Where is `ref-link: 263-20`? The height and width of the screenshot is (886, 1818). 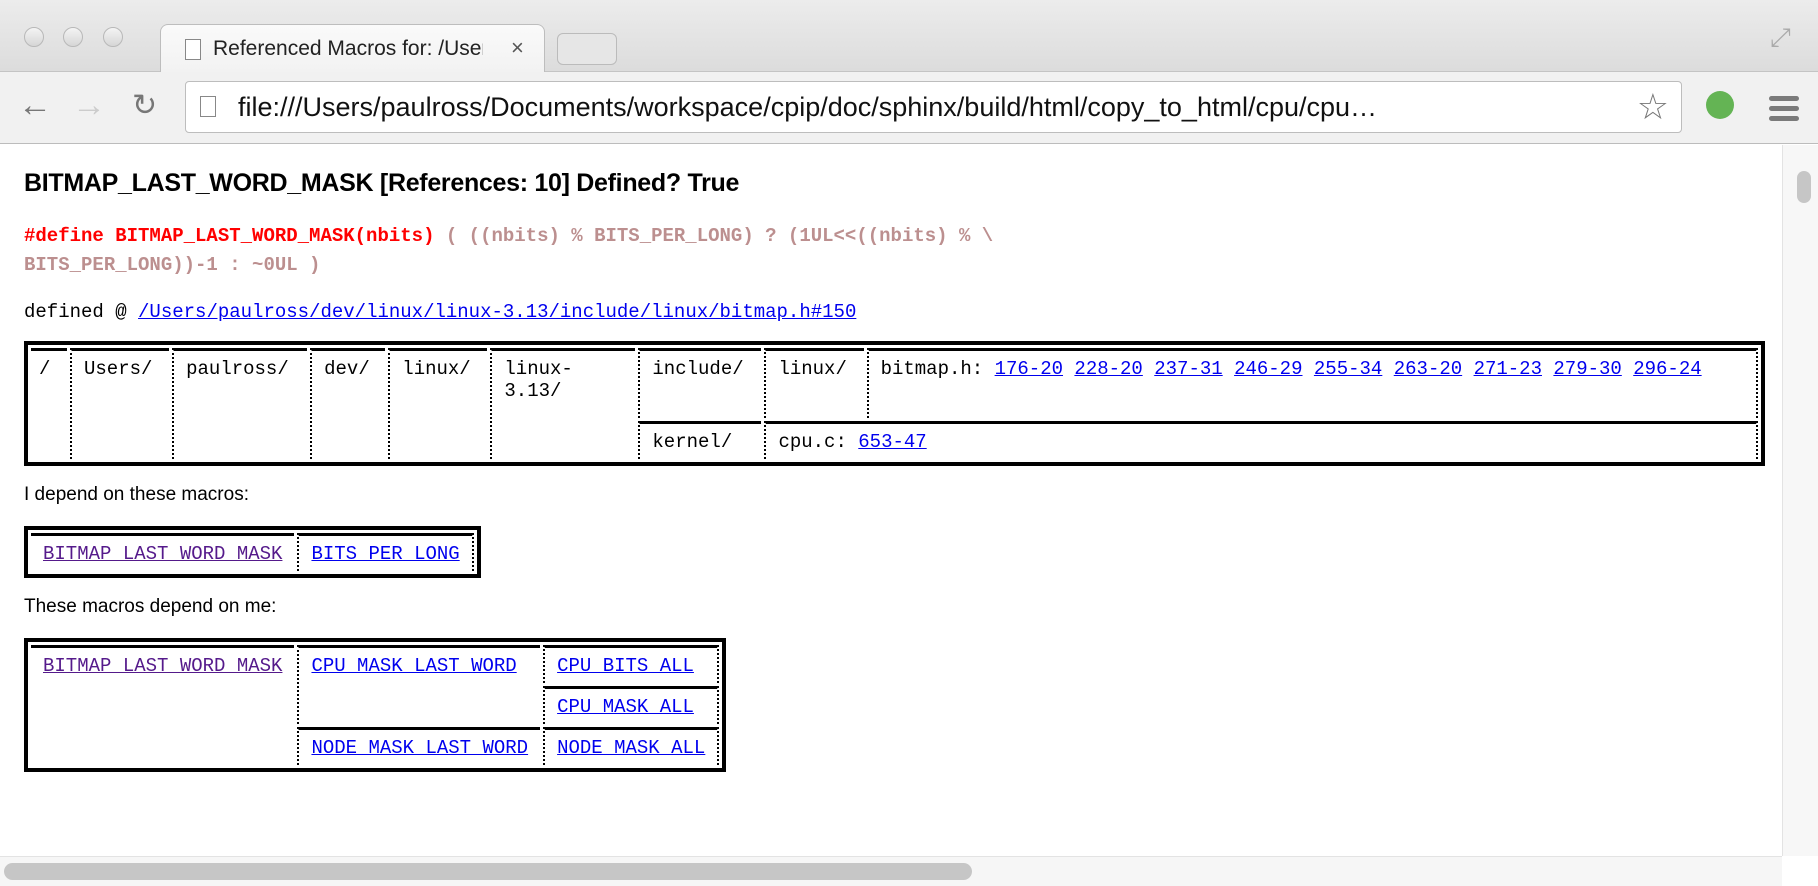
ref-link: 263-20 is located at coordinates (1428, 369).